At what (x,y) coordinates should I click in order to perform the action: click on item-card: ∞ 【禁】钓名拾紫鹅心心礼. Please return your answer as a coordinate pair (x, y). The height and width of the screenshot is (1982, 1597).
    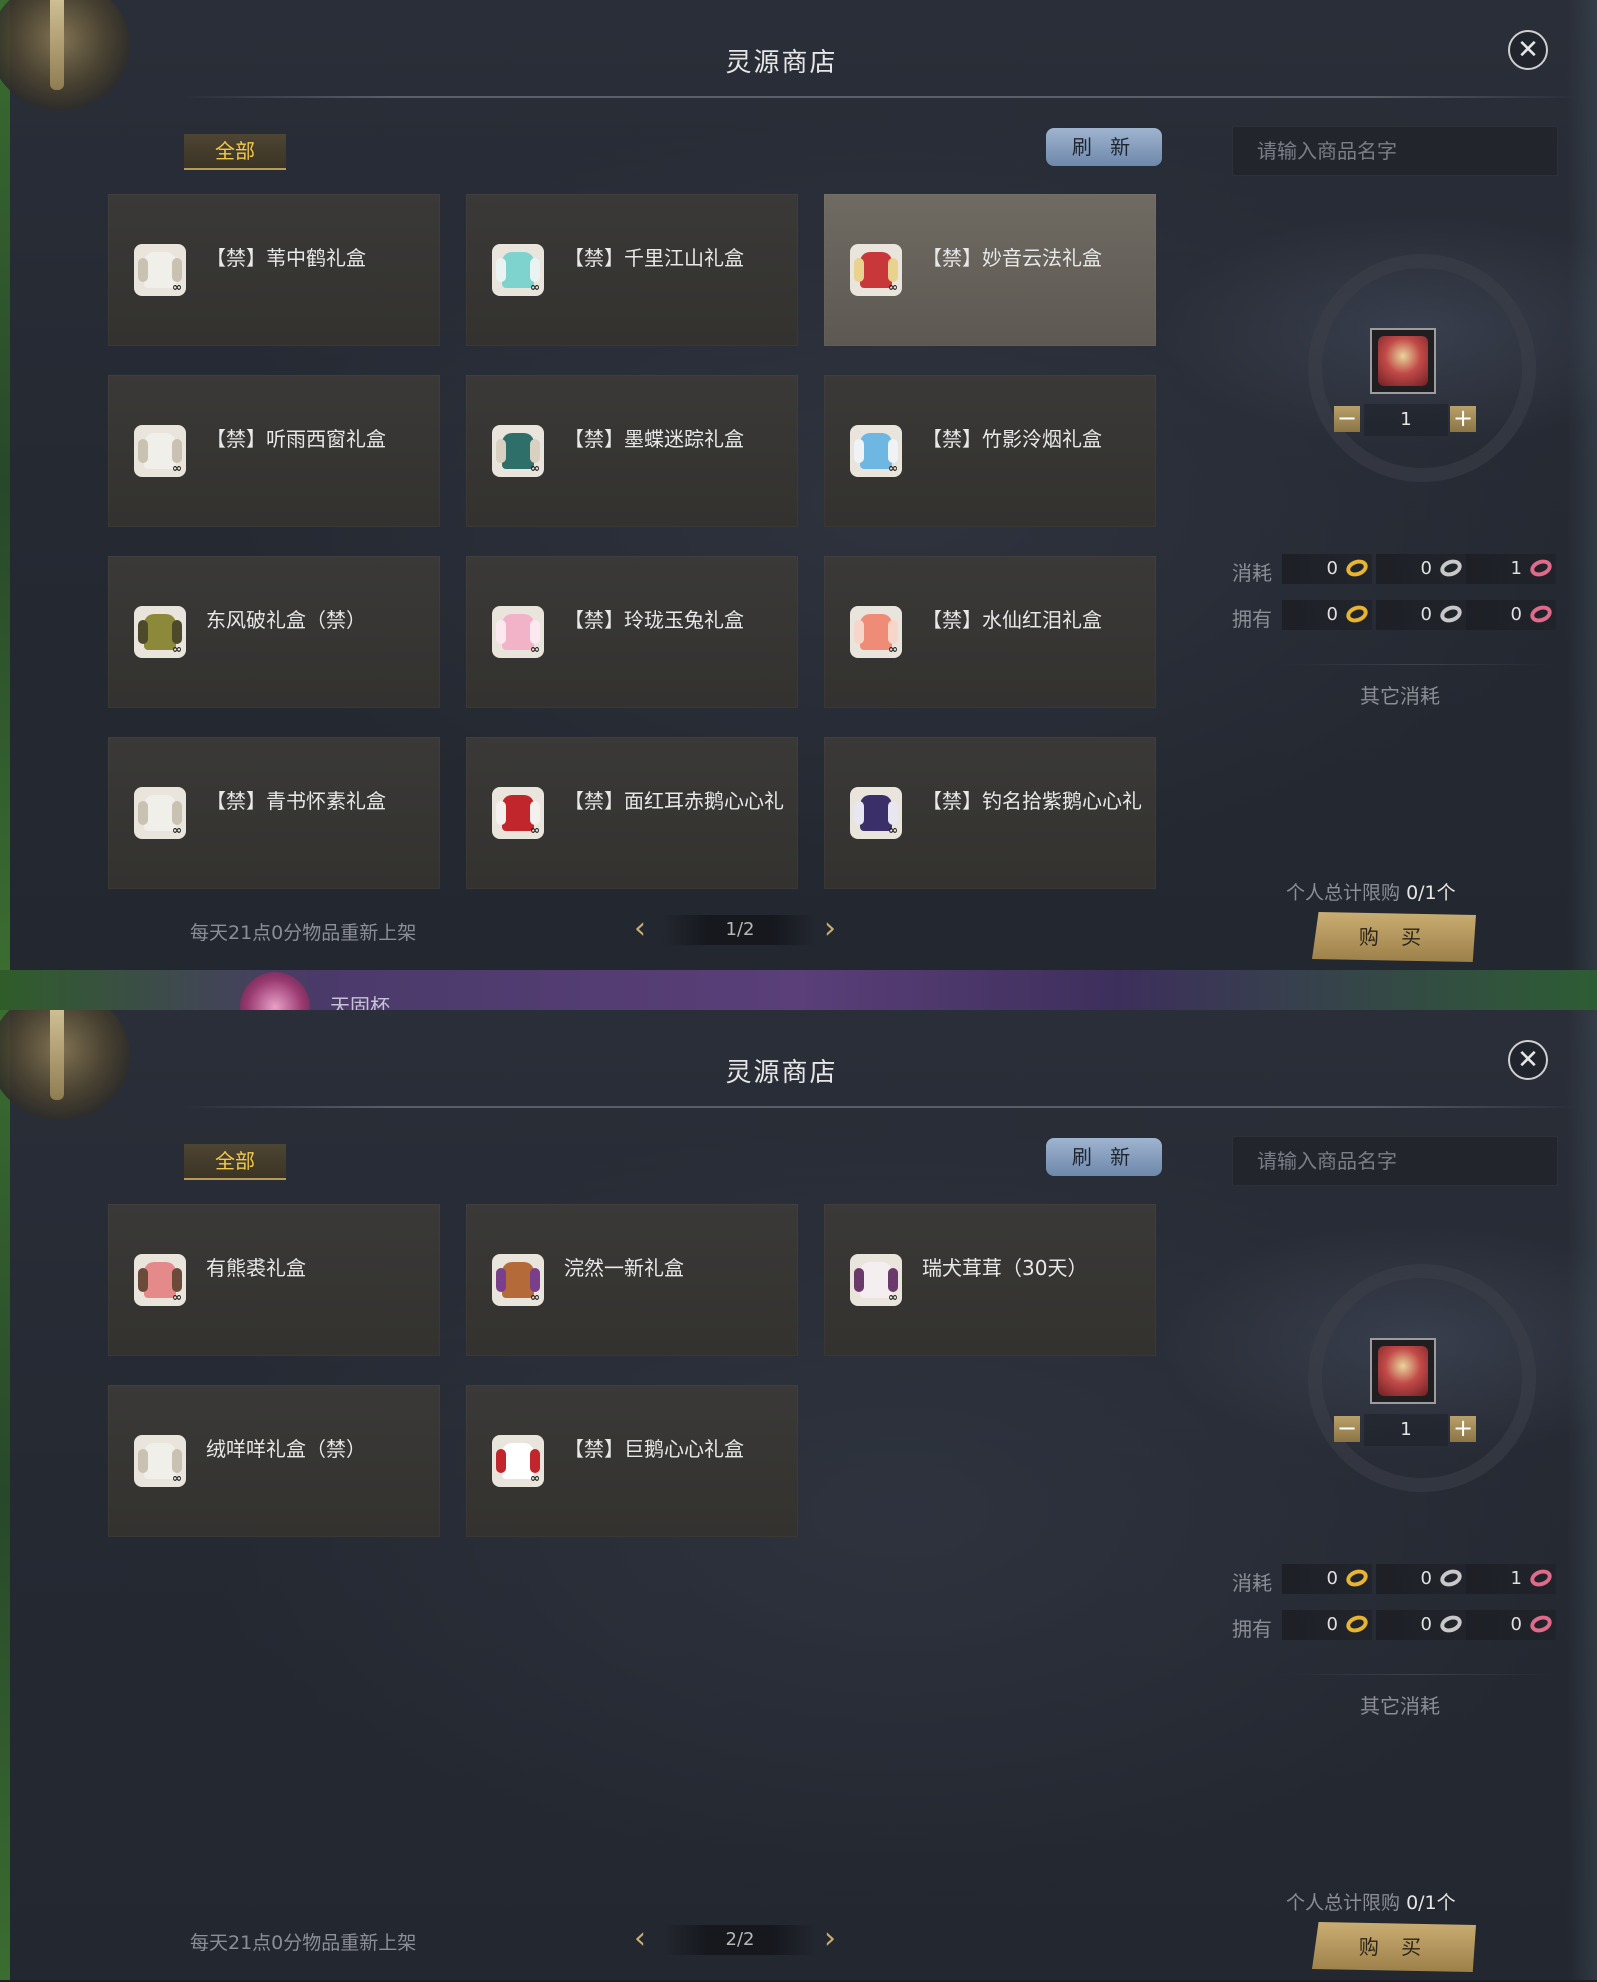
    Looking at the image, I should click on (990, 813).